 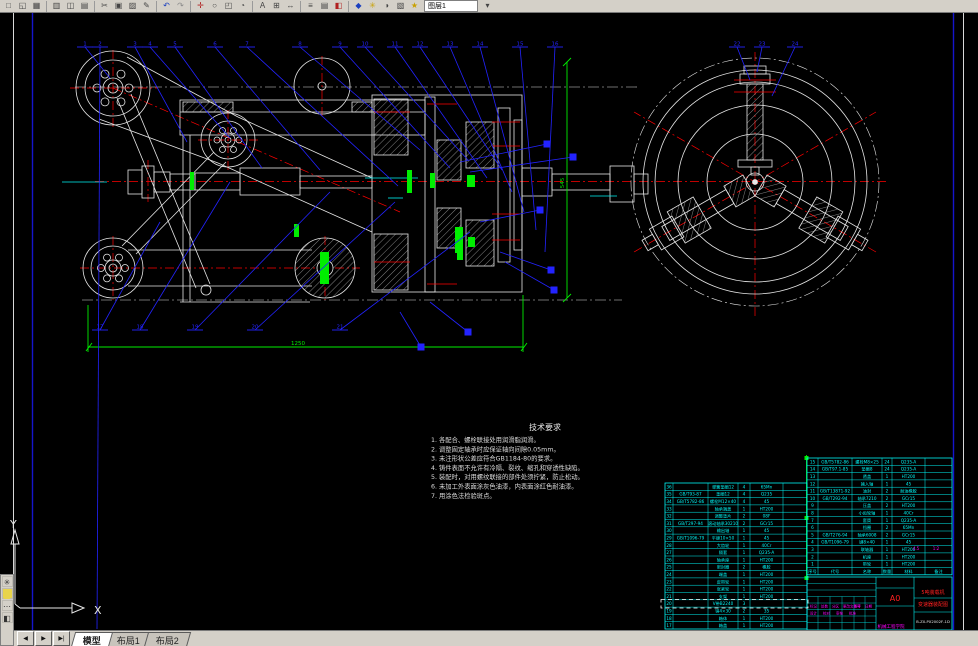 I want to click on bom-cell: 26, so click(x=669, y=559).